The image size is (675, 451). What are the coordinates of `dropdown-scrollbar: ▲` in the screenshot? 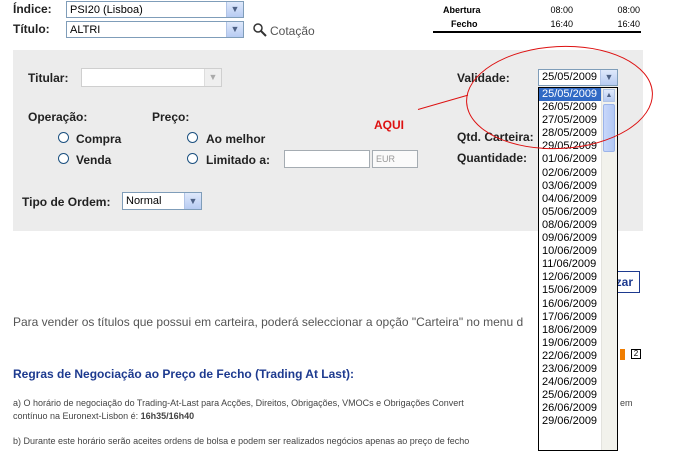 It's located at (609, 269).